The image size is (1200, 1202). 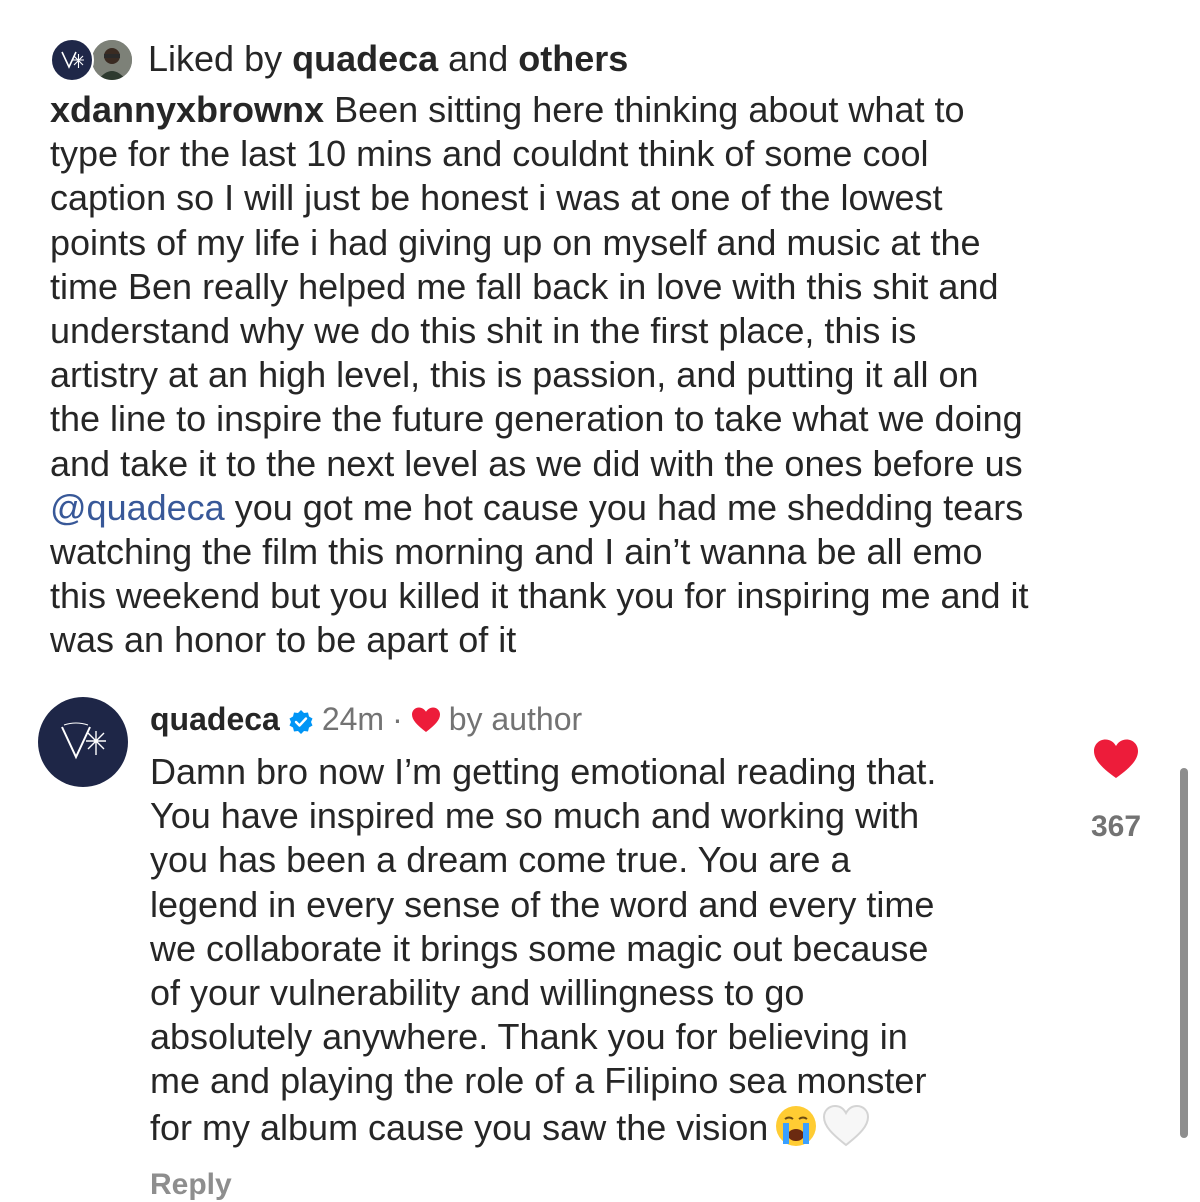 What do you see at coordinates (796, 1126) in the screenshot?
I see `crying-face-icon` at bounding box center [796, 1126].